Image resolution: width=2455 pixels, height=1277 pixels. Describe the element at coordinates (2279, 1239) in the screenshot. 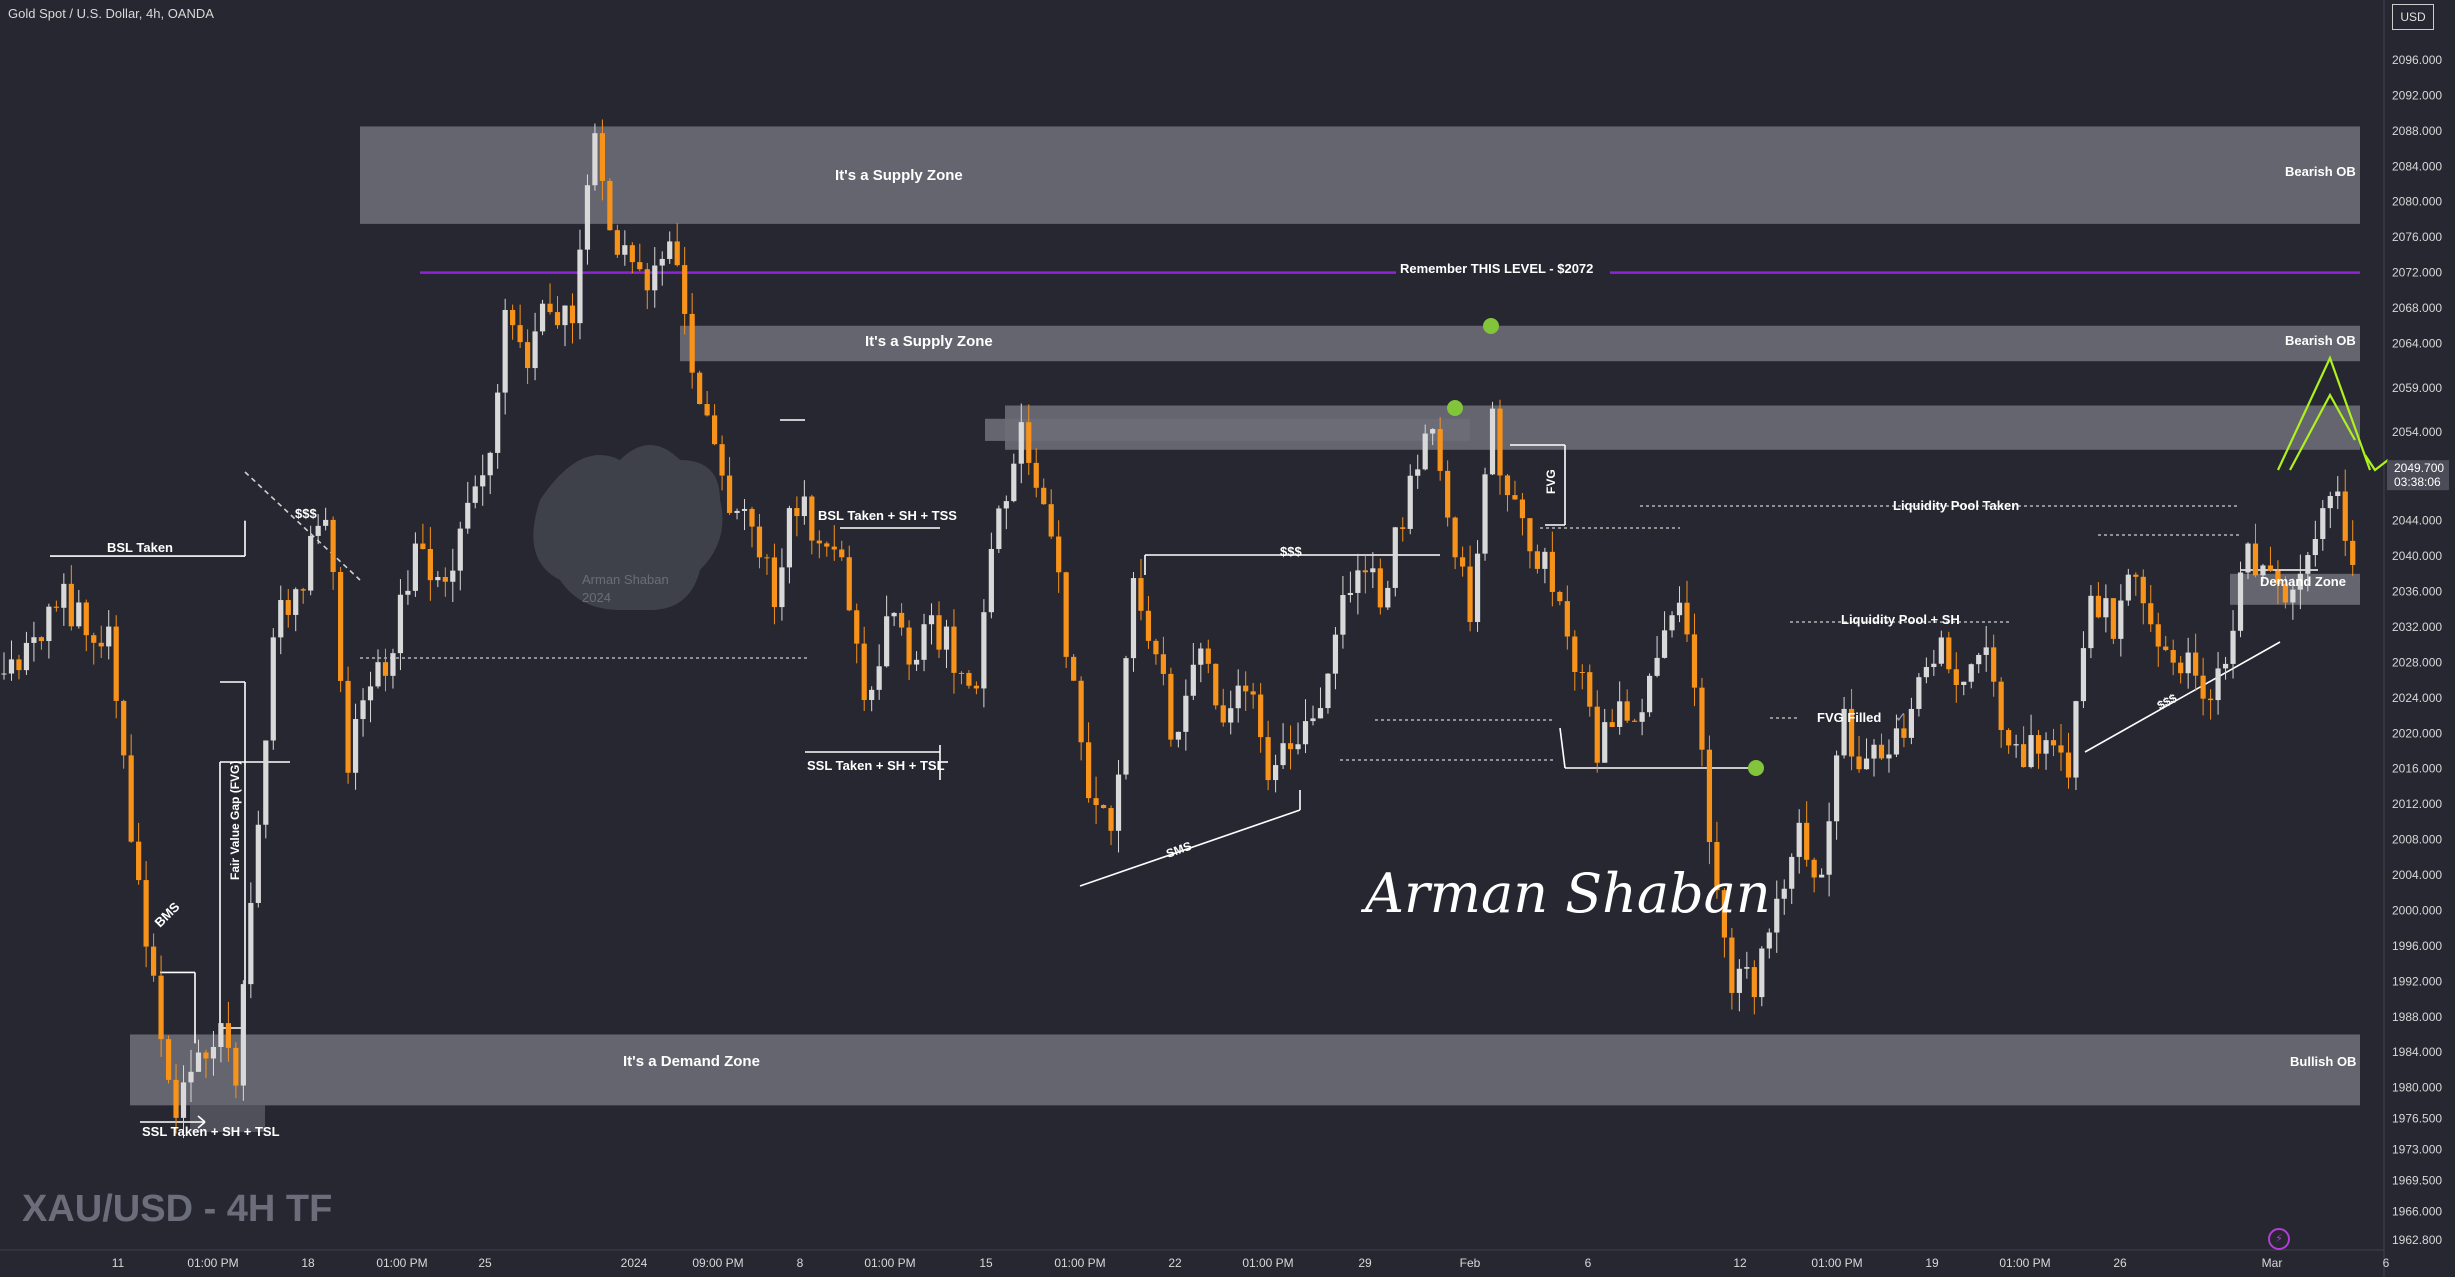

I see `lightning-icon: ⚡` at that location.